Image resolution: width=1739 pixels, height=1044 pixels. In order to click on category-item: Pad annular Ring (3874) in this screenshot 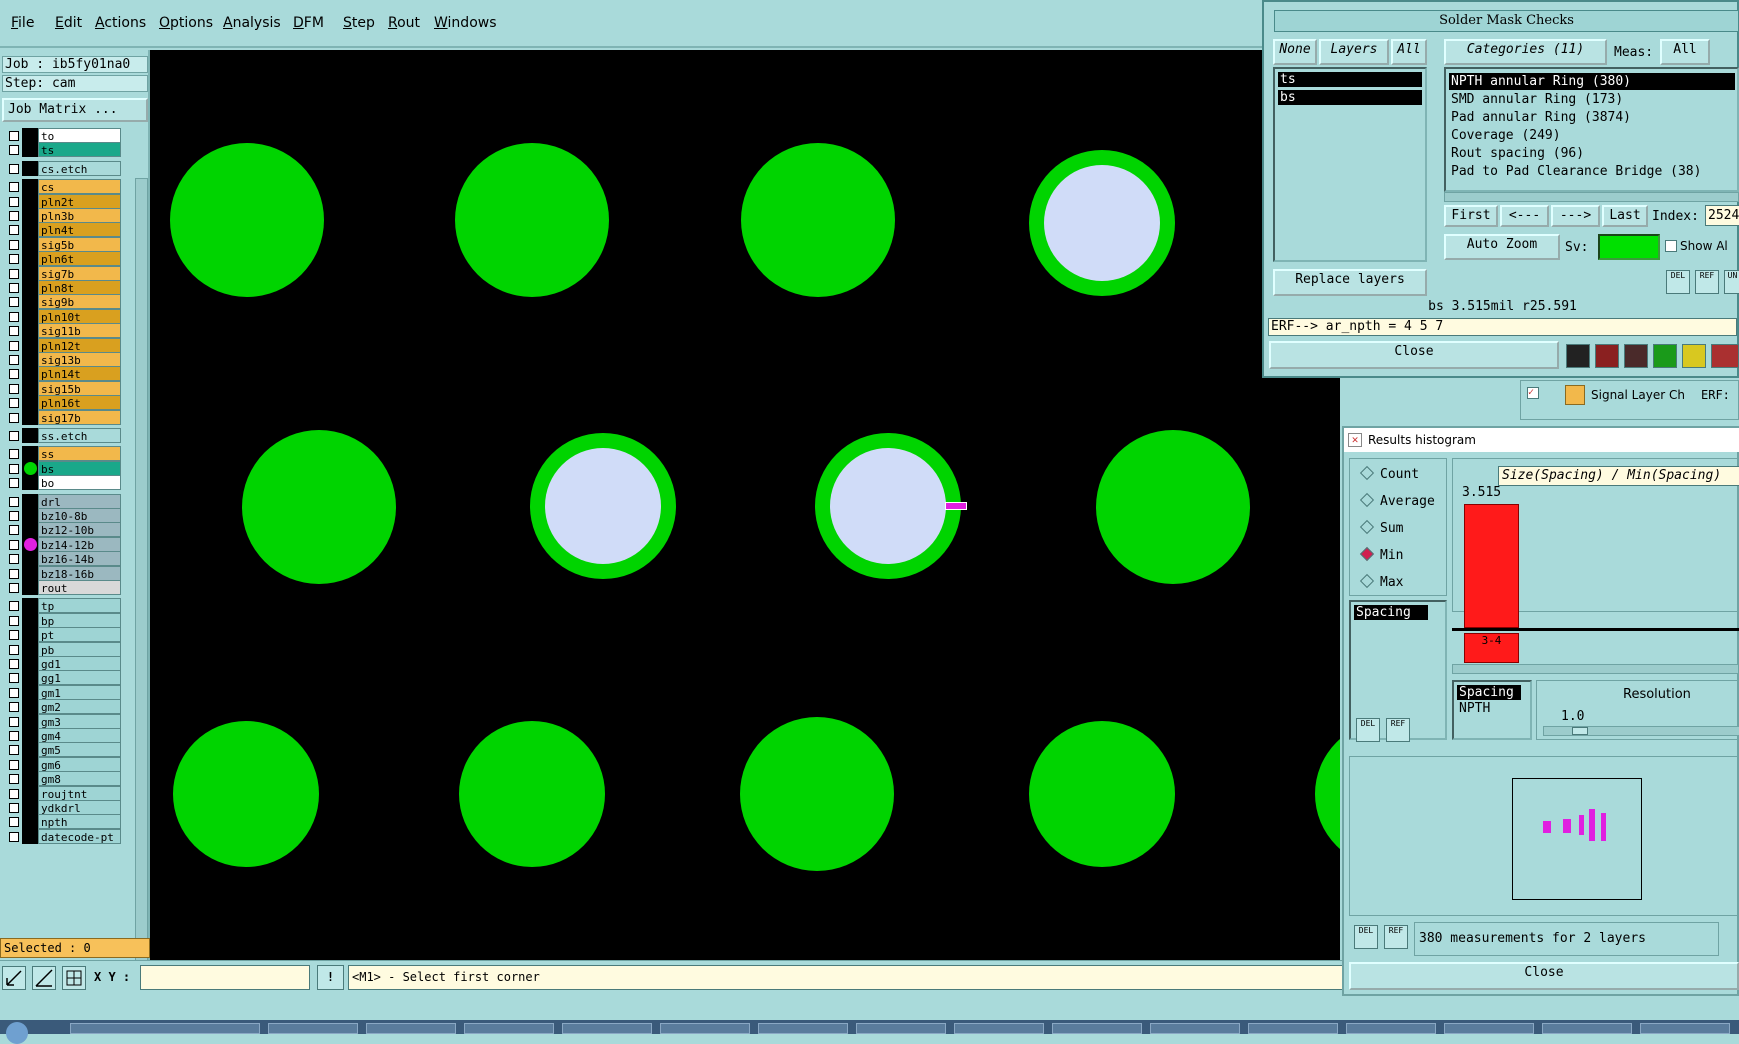, I will do `click(1540, 117)`.